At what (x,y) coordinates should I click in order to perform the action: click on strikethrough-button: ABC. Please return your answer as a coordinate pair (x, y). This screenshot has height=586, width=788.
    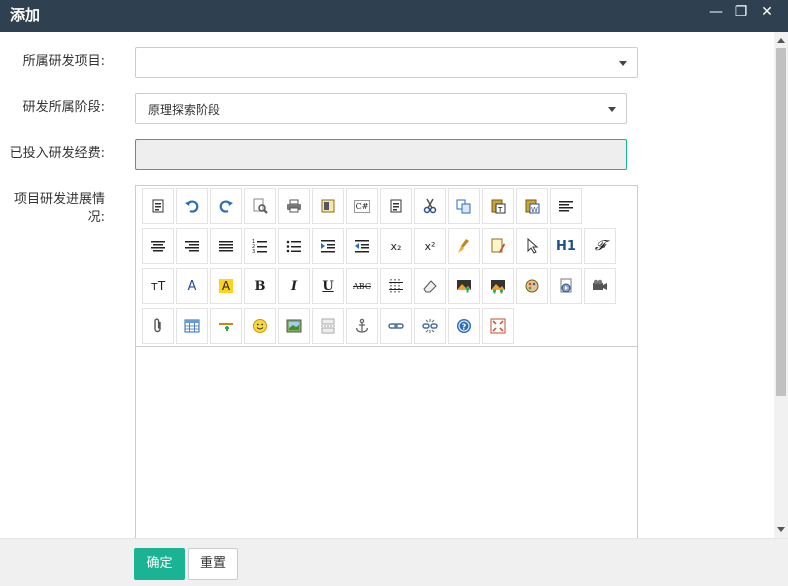
    Looking at the image, I should click on (362, 286).